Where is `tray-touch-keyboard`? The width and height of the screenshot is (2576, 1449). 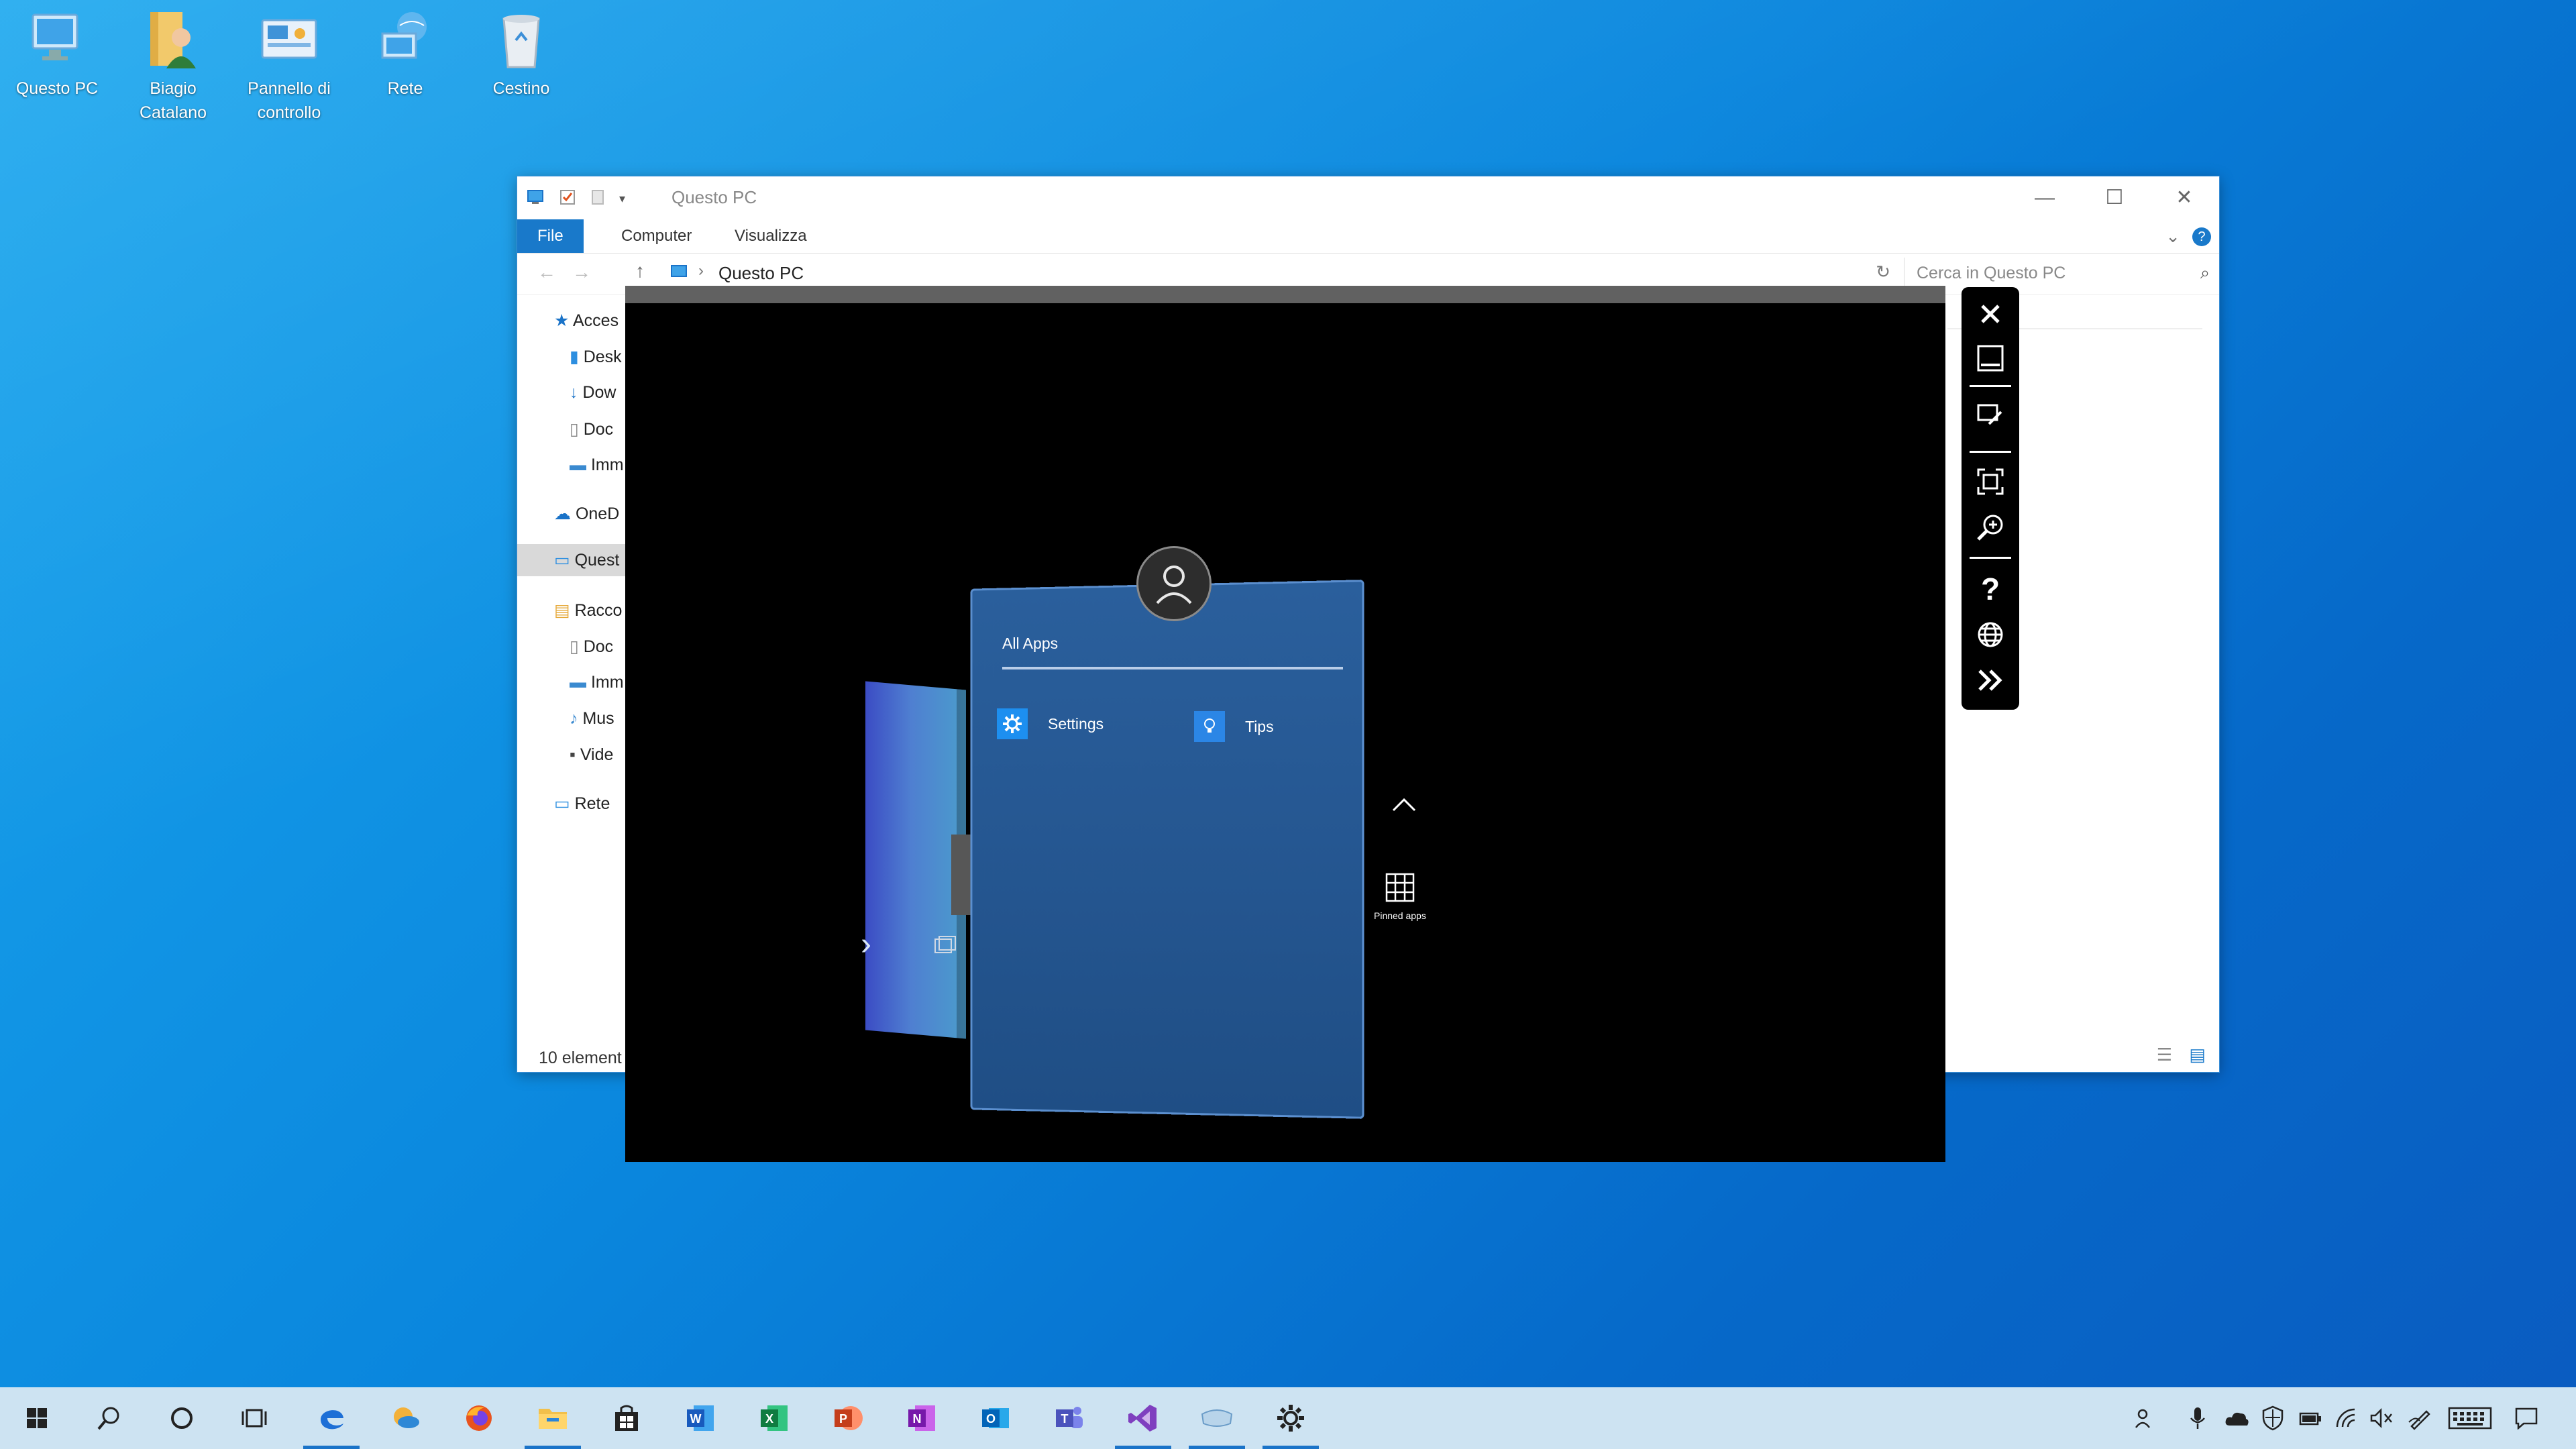
tray-touch-keyboard is located at coordinates (2470, 1418).